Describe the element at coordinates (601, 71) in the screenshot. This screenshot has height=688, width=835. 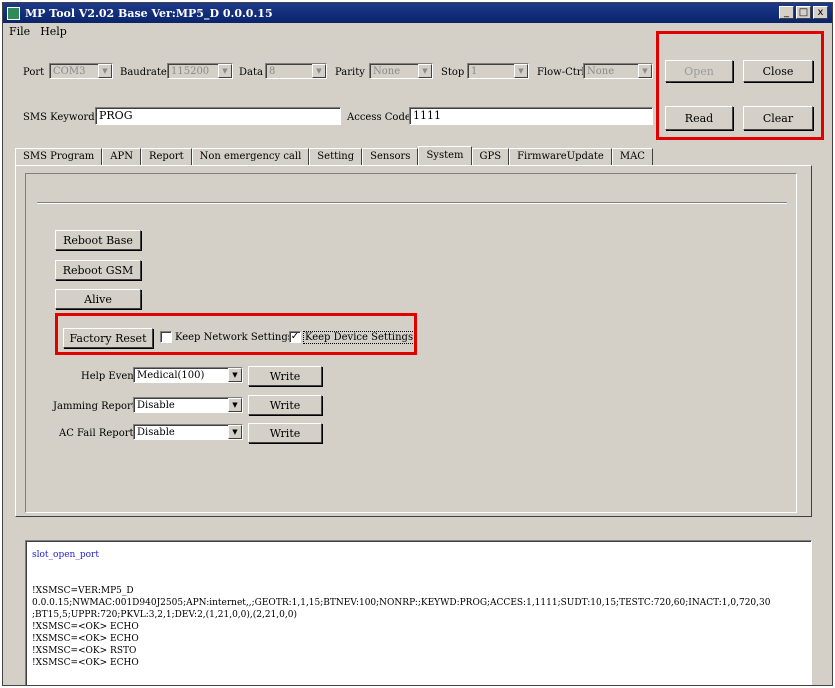
I see `flow-ctrl-value: None` at that location.